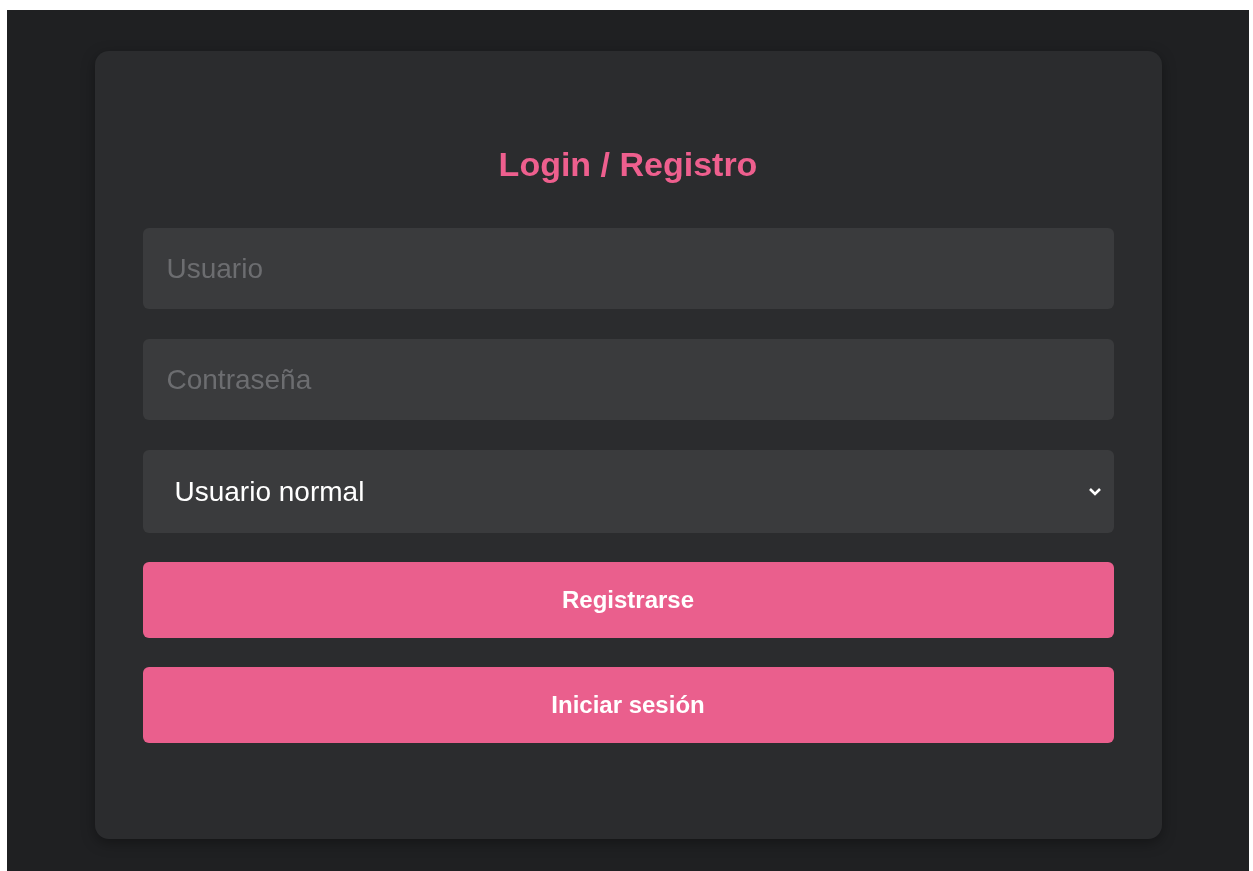  What do you see at coordinates (628, 491) in the screenshot?
I see `user-type-select: Usuario normal` at bounding box center [628, 491].